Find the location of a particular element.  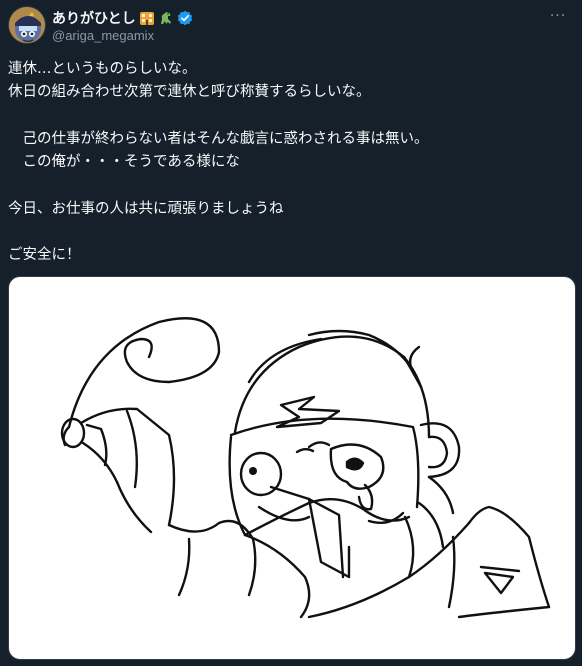

tweet-text-line: ご安全に！ is located at coordinates (44, 255).